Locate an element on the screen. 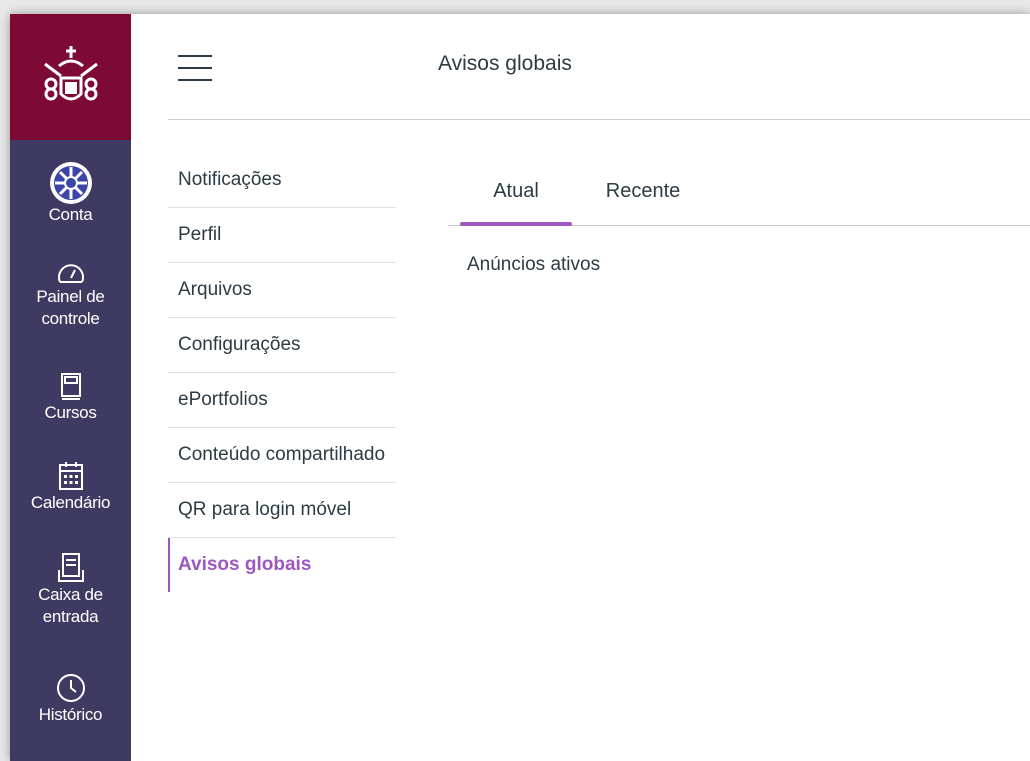 The width and height of the screenshot is (1030, 761). avatar-icon is located at coordinates (70, 183).